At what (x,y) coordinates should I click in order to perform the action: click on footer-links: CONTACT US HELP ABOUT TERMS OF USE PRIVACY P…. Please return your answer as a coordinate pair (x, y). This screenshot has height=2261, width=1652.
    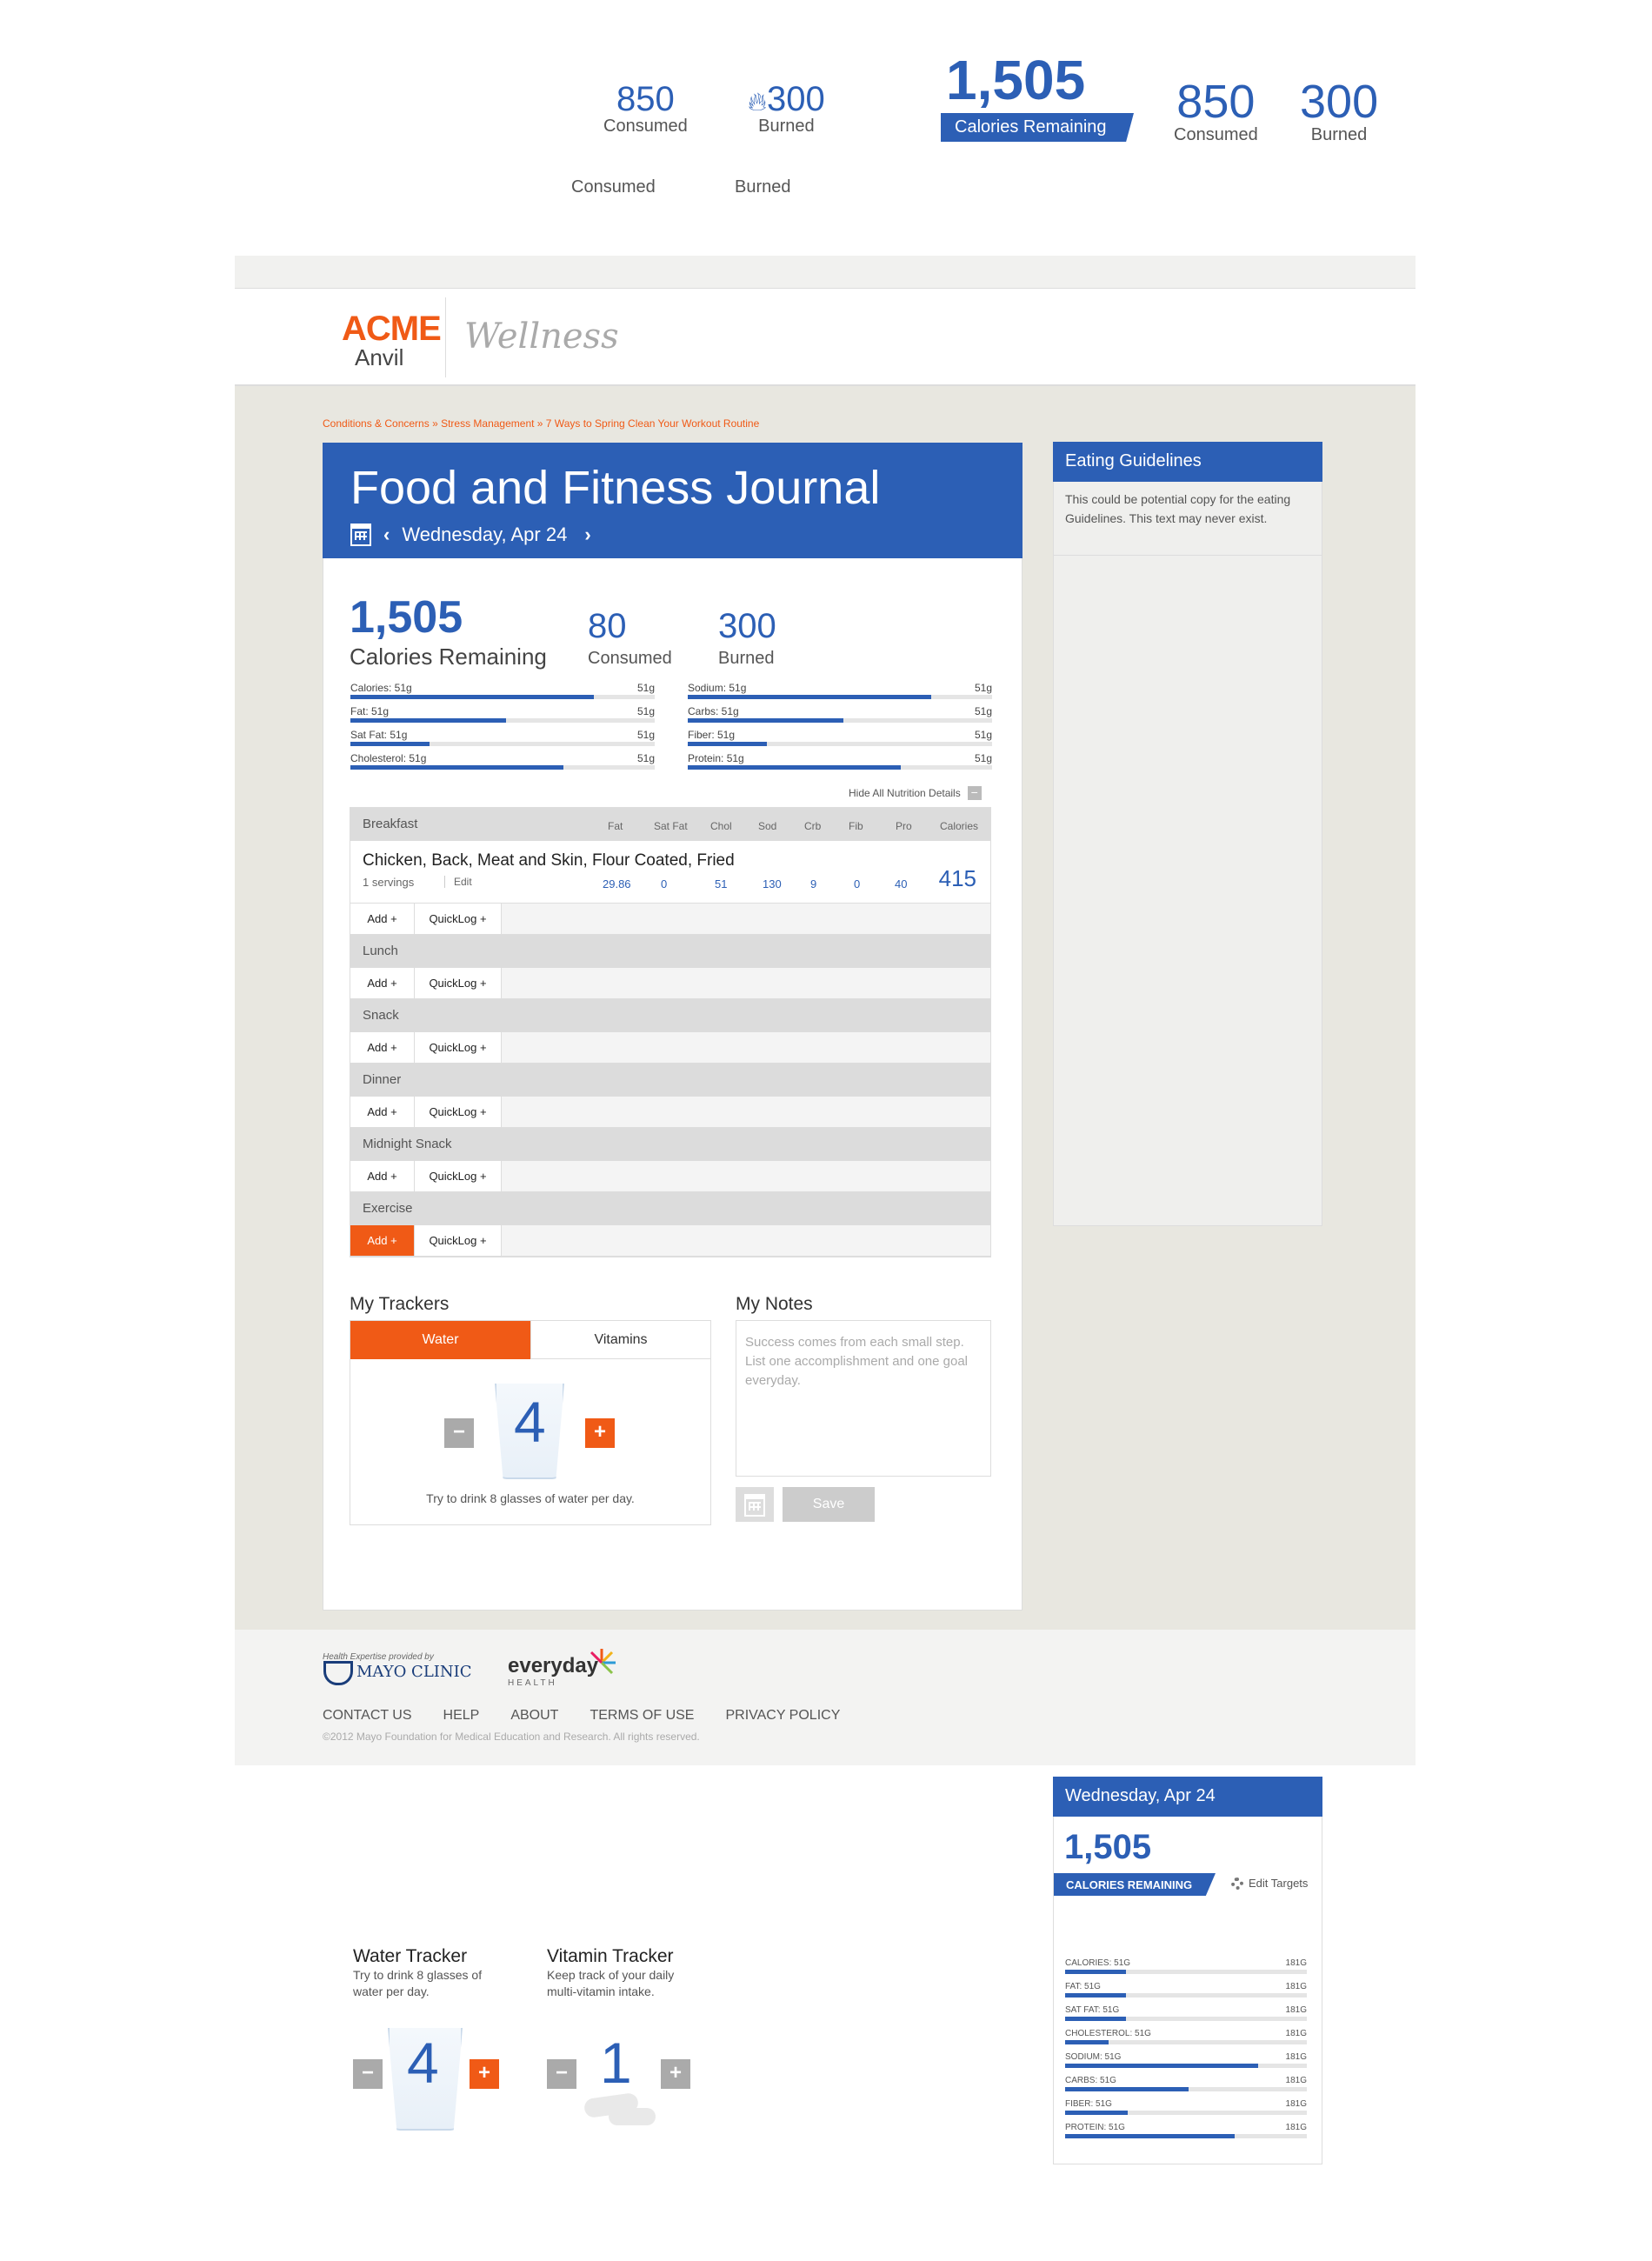
    Looking at the image, I should click on (581, 1716).